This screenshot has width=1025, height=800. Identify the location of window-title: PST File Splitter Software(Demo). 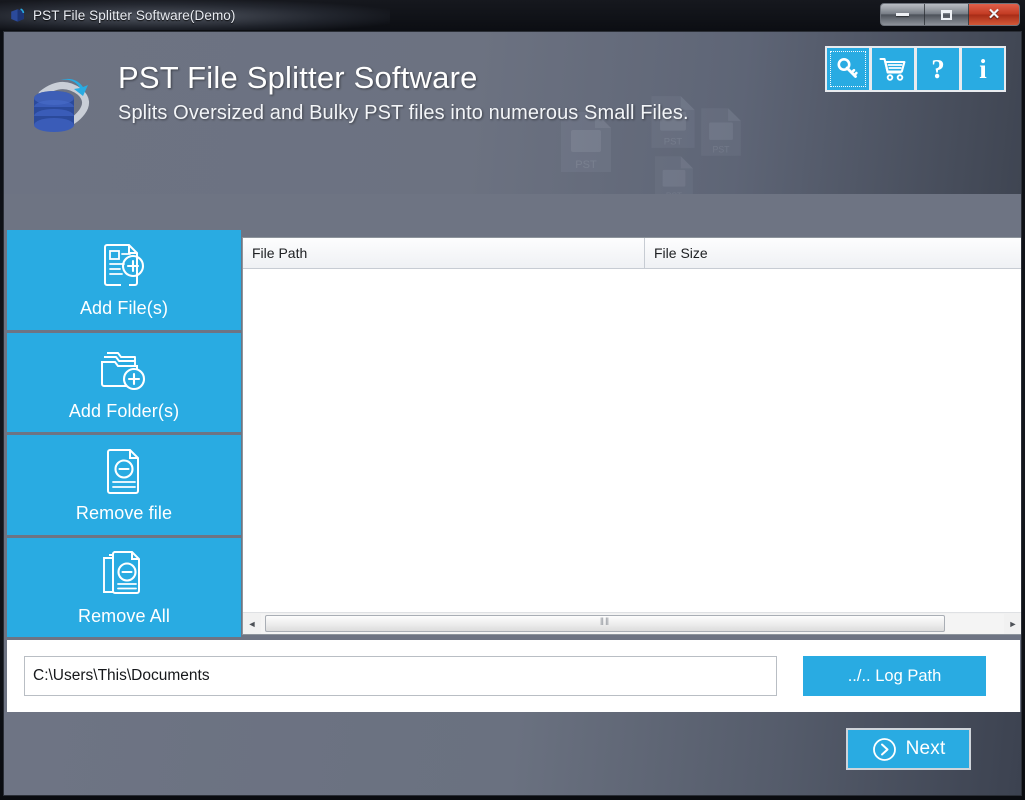
(134, 15).